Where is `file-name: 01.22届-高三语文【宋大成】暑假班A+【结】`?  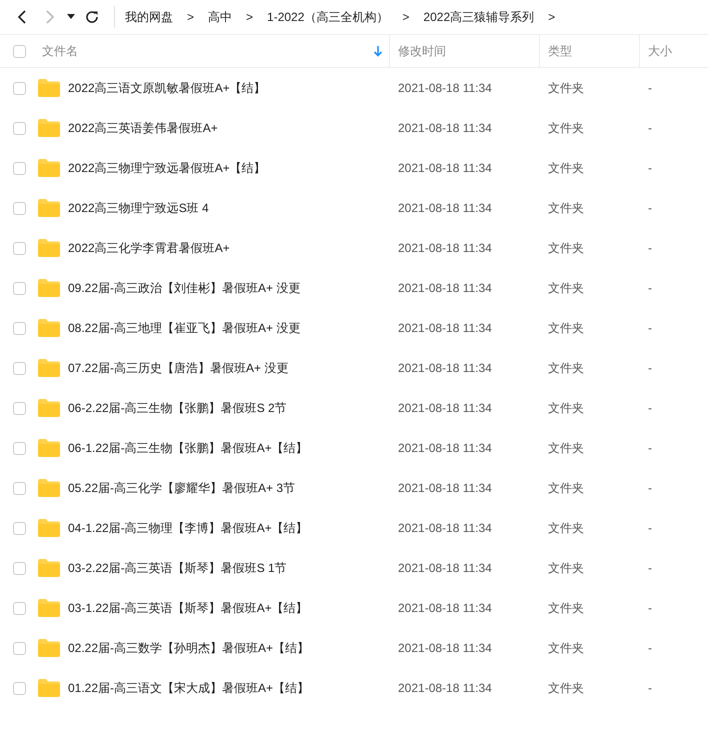 file-name: 01.22届-高三语文【宋大成】暑假班A+【结】 is located at coordinates (189, 688).